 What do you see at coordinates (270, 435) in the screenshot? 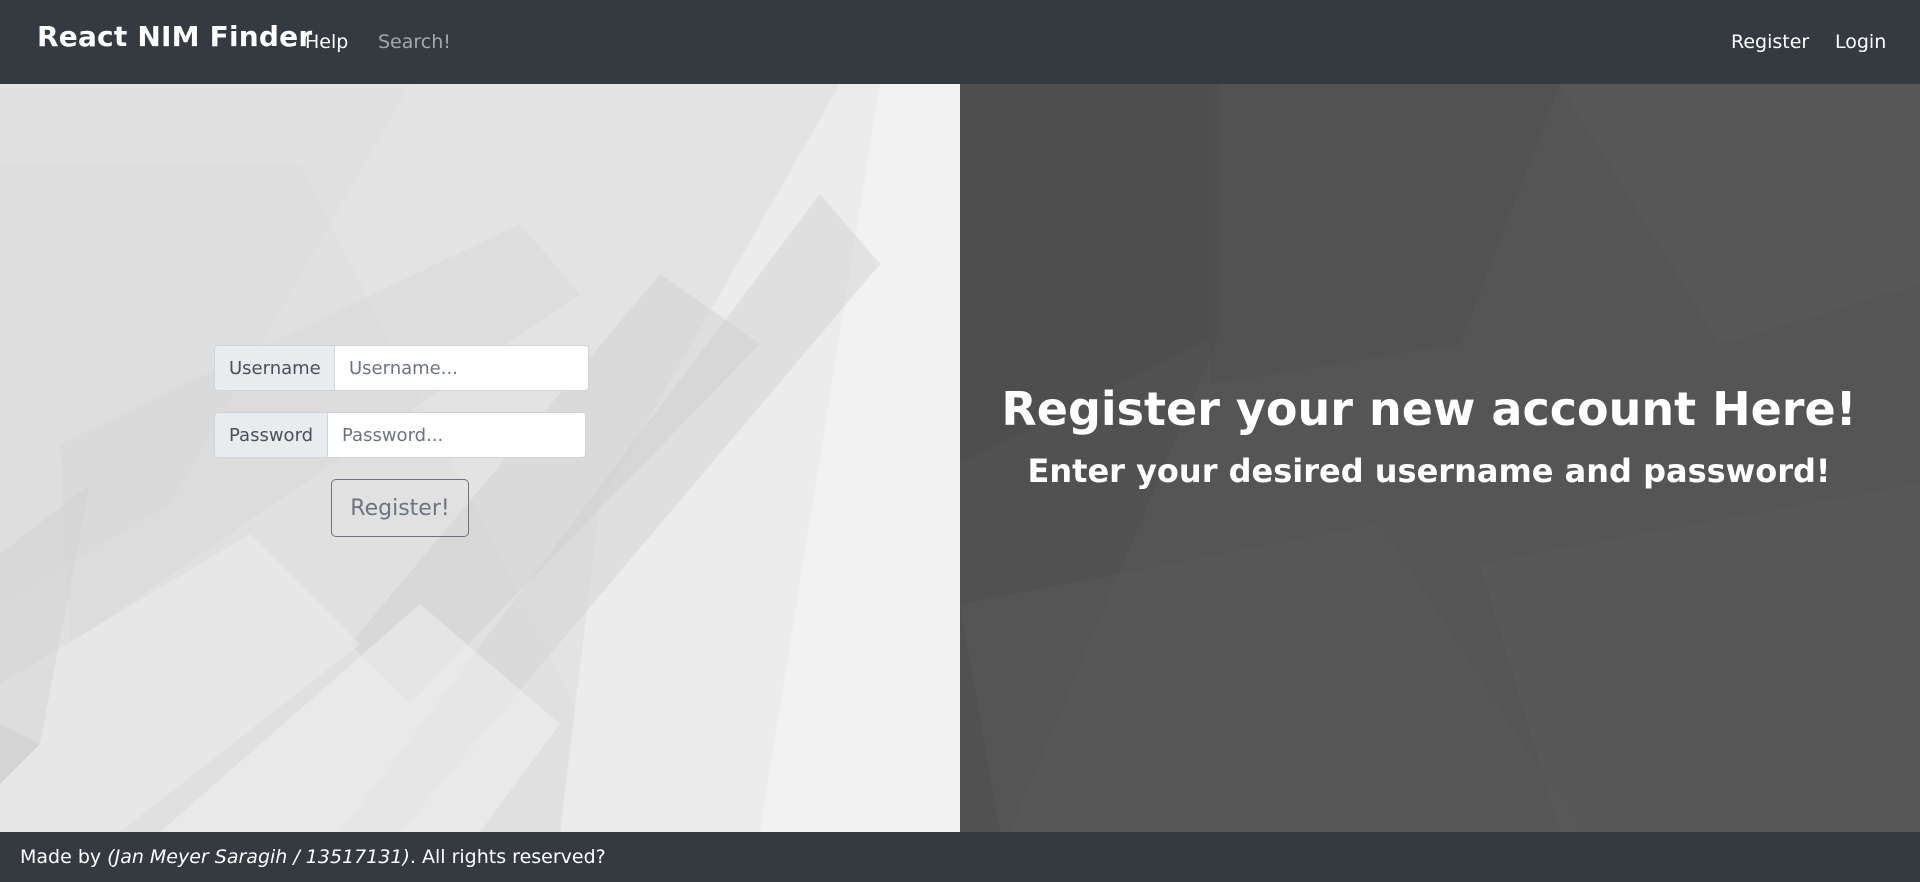
I see `password-label: Password` at bounding box center [270, 435].